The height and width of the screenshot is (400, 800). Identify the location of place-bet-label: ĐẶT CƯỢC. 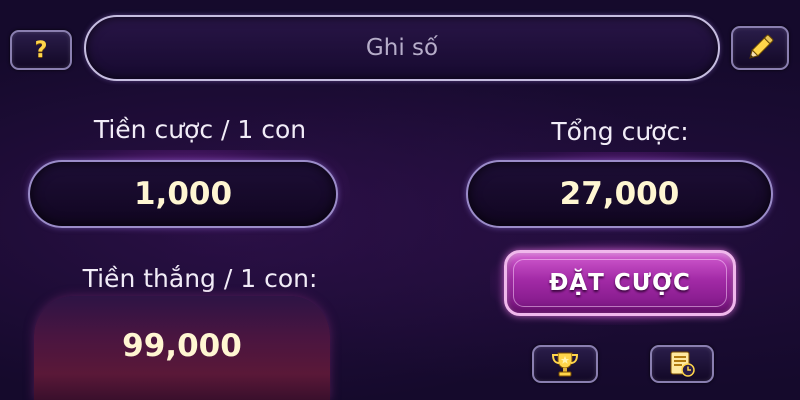
(620, 283).